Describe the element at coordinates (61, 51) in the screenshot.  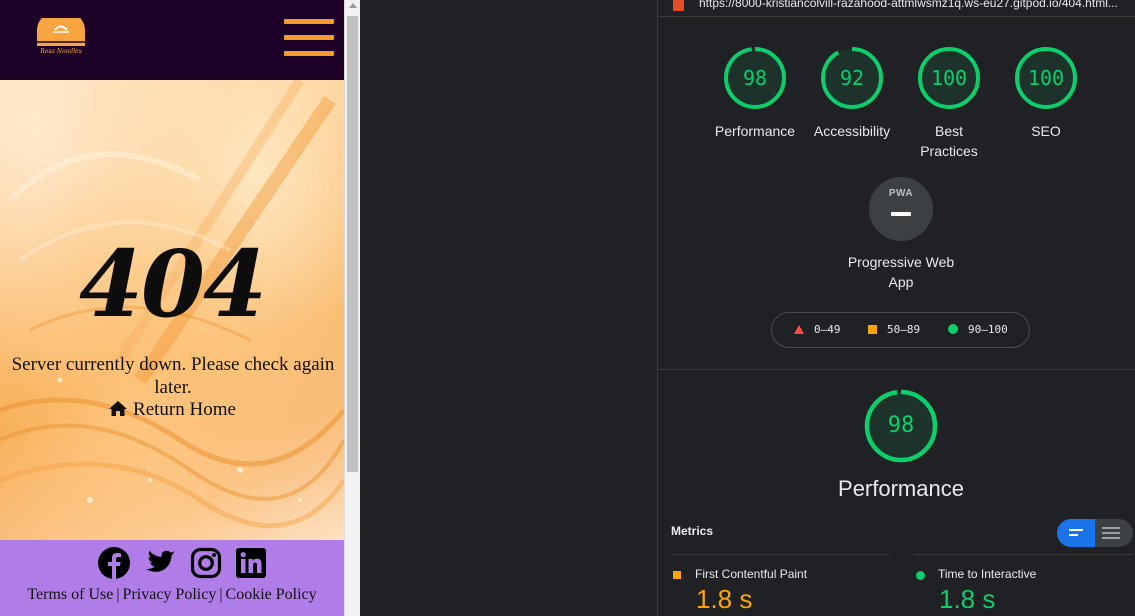
I see `logo-text: Rosa Noodles` at that location.